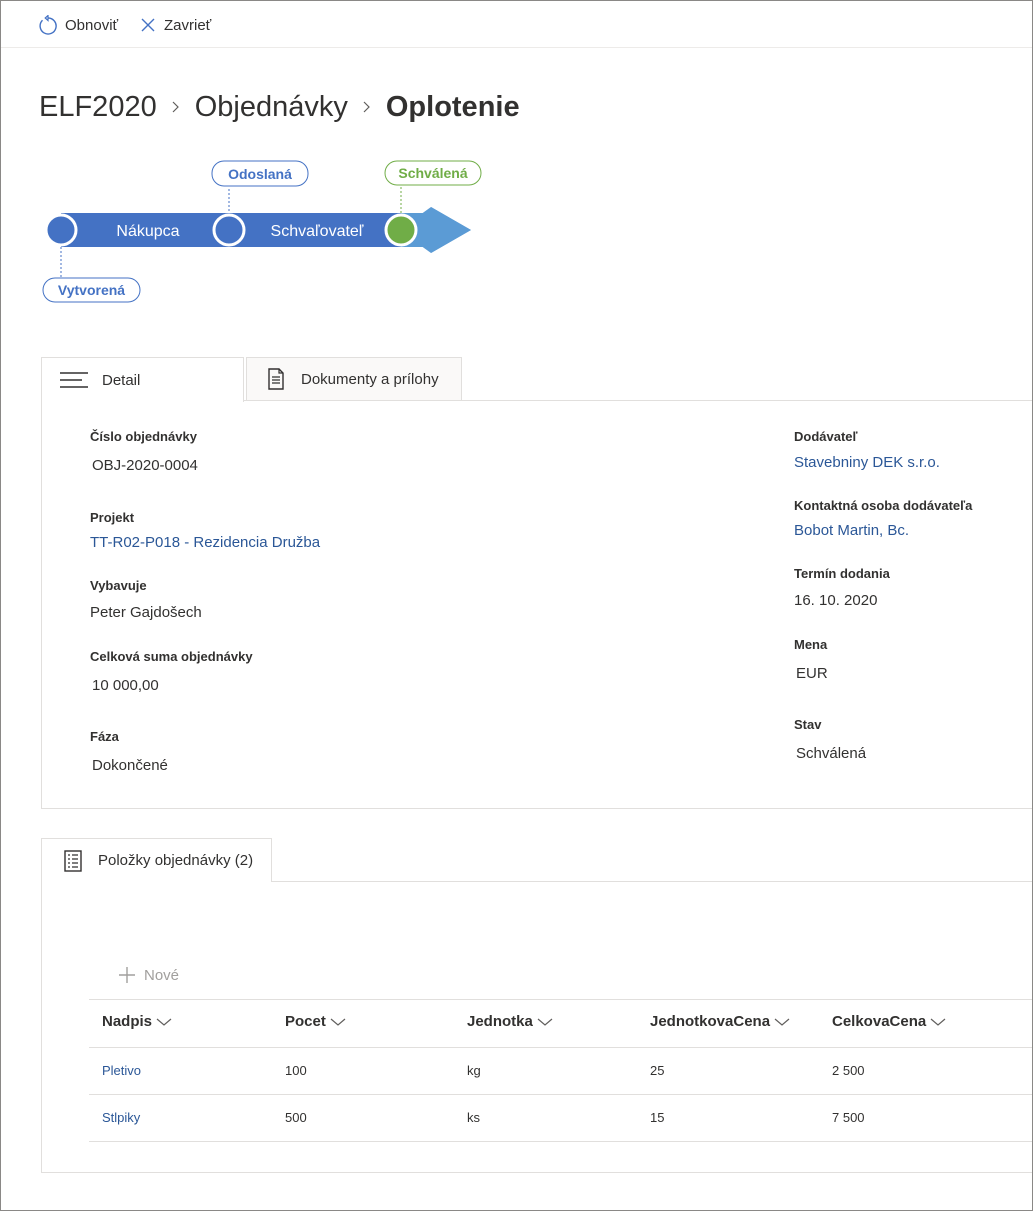  Describe the element at coordinates (162, 975) in the screenshot. I see `new-item-label: Nové` at that location.